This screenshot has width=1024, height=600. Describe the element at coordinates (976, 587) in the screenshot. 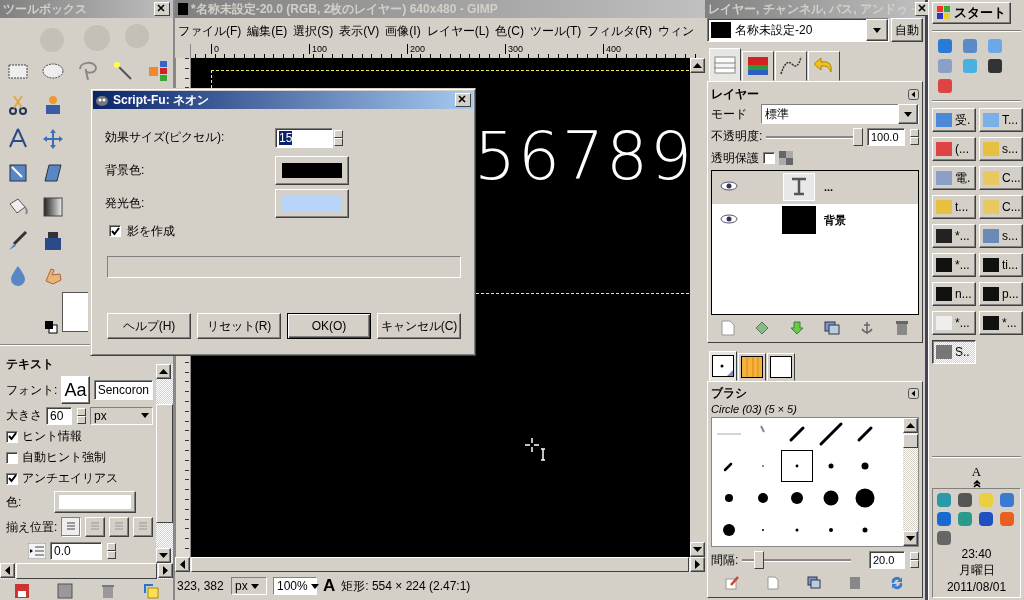

I see `clock-date: 2011/08/01` at that location.